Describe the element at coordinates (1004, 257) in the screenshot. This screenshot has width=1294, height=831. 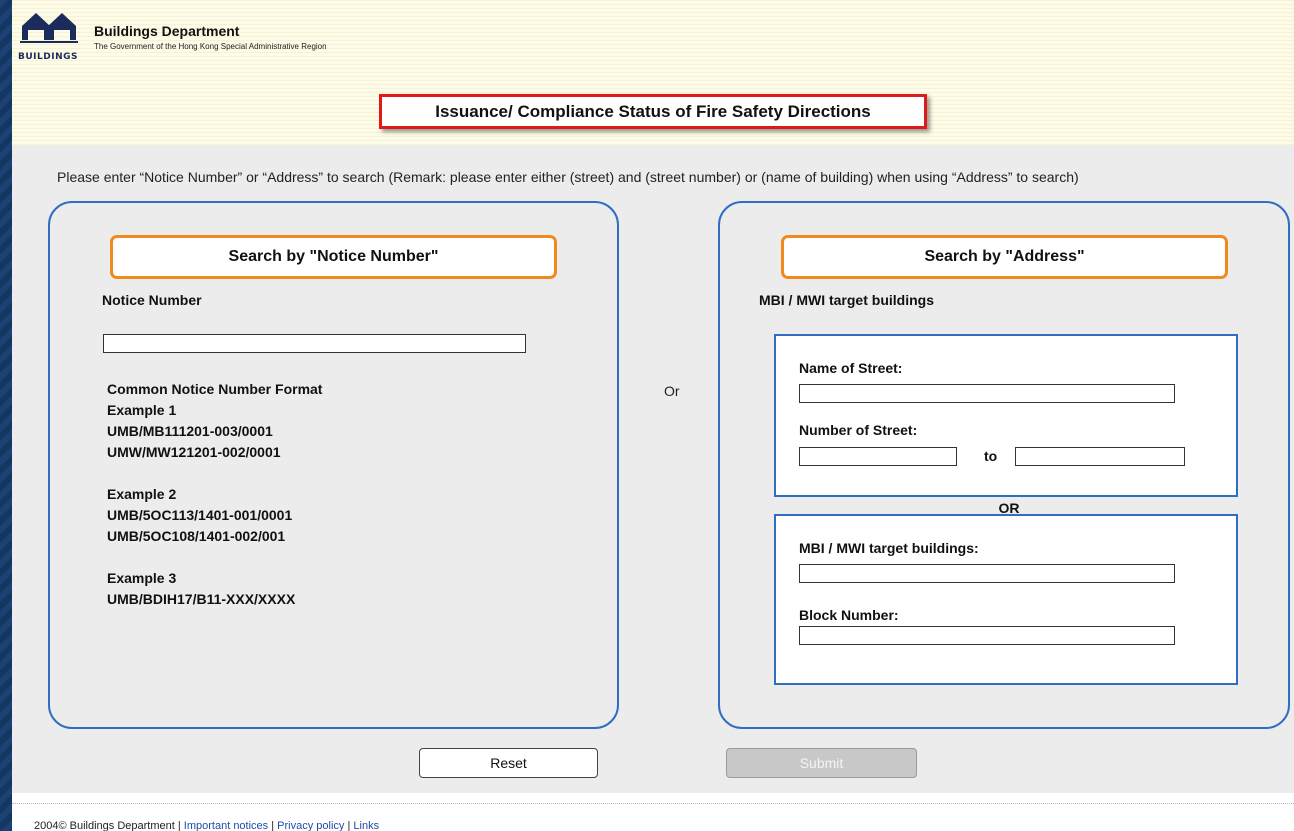
I see `address-heading: Search by "Address"` at that location.